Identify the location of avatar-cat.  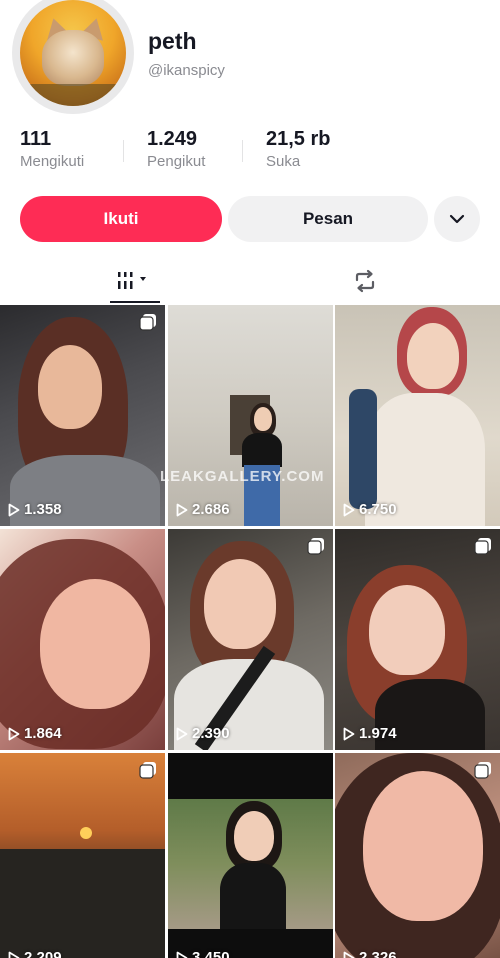
(73, 58).